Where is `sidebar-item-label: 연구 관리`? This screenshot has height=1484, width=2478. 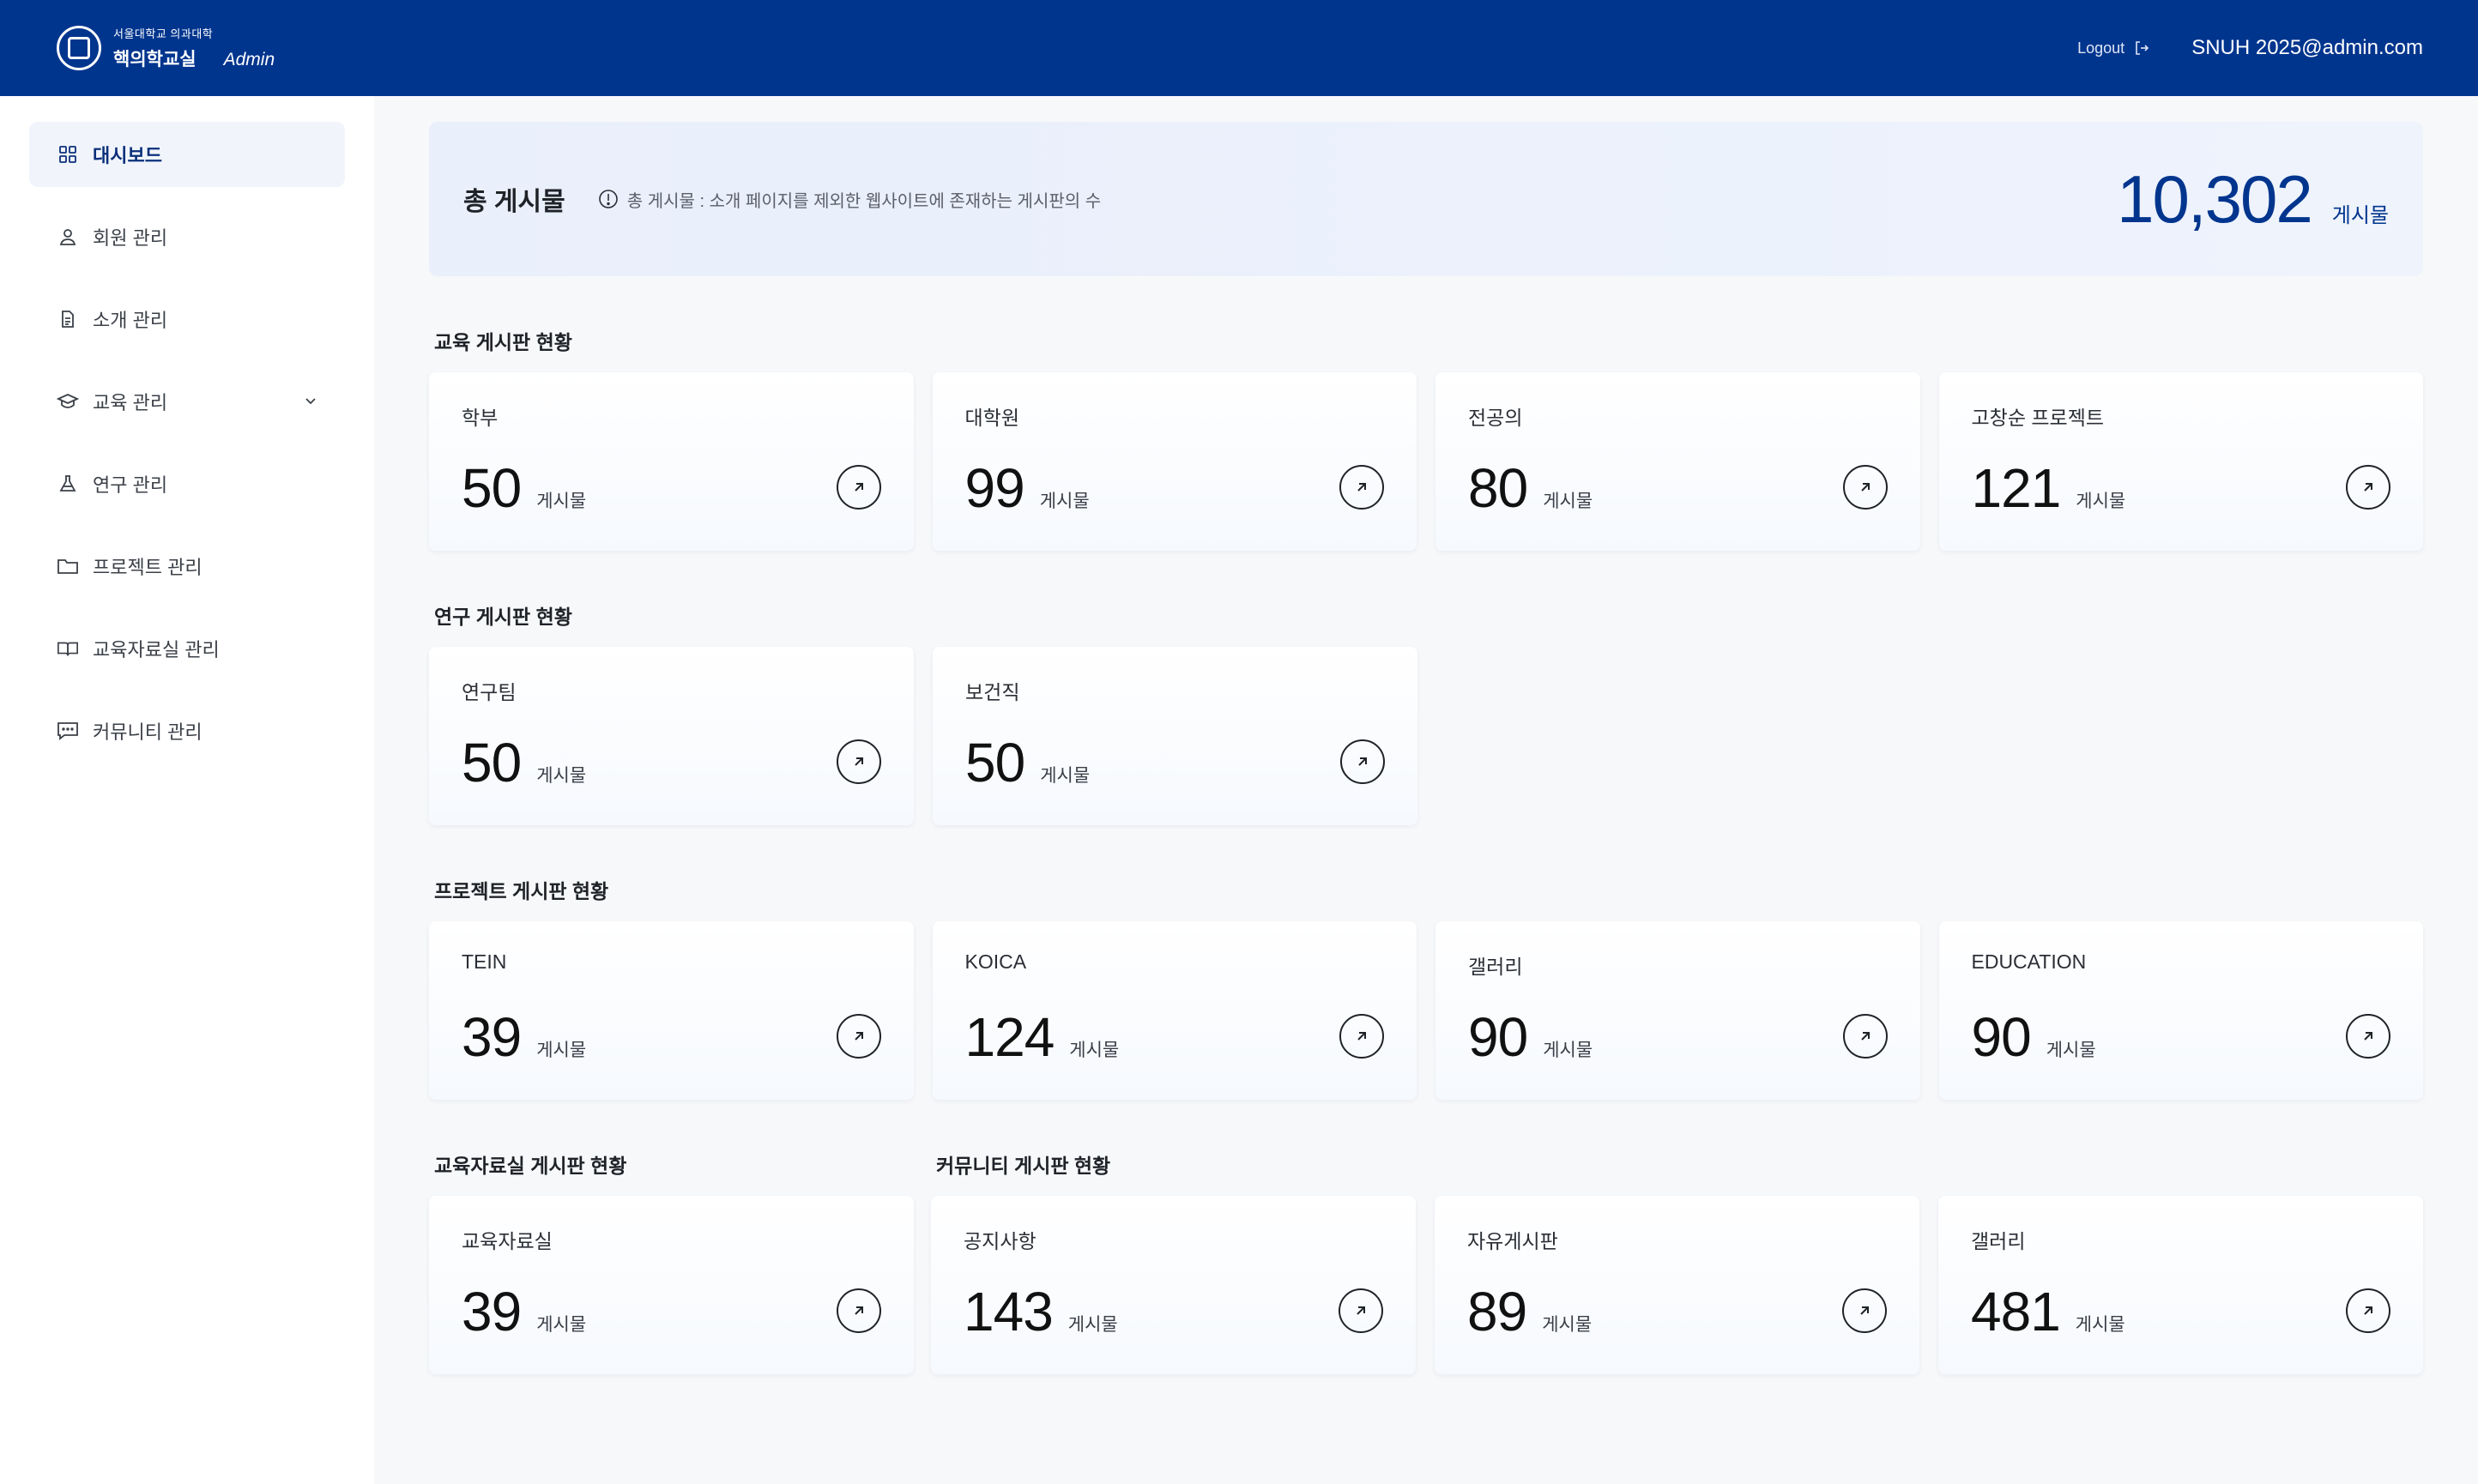 sidebar-item-label: 연구 관리 is located at coordinates (130, 485).